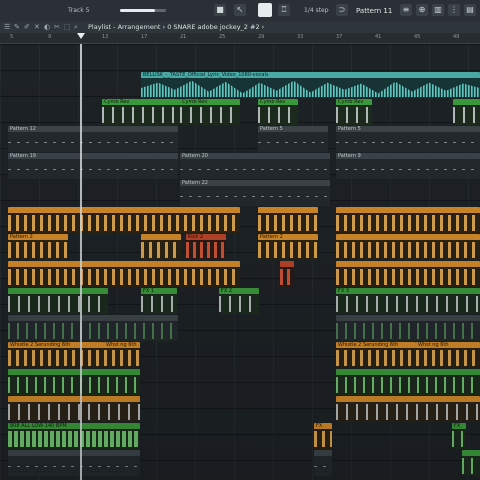 The width and height of the screenshot is (480, 480). What do you see at coordinates (206, 247) in the screenshot?
I see `pattern-clip: Kick 2` at bounding box center [206, 247].